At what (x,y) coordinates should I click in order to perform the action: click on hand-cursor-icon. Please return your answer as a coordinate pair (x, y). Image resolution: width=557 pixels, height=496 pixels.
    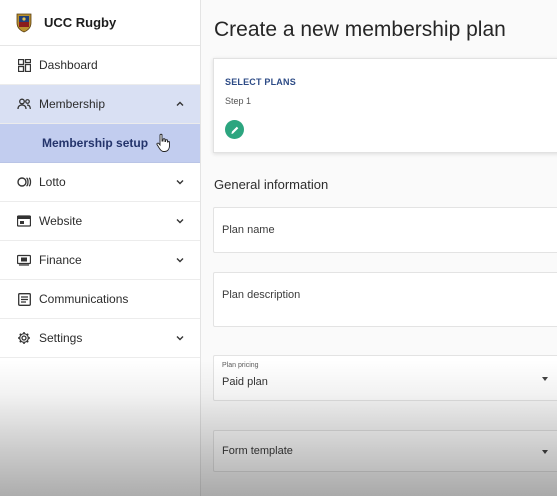
    Looking at the image, I should click on (163, 142).